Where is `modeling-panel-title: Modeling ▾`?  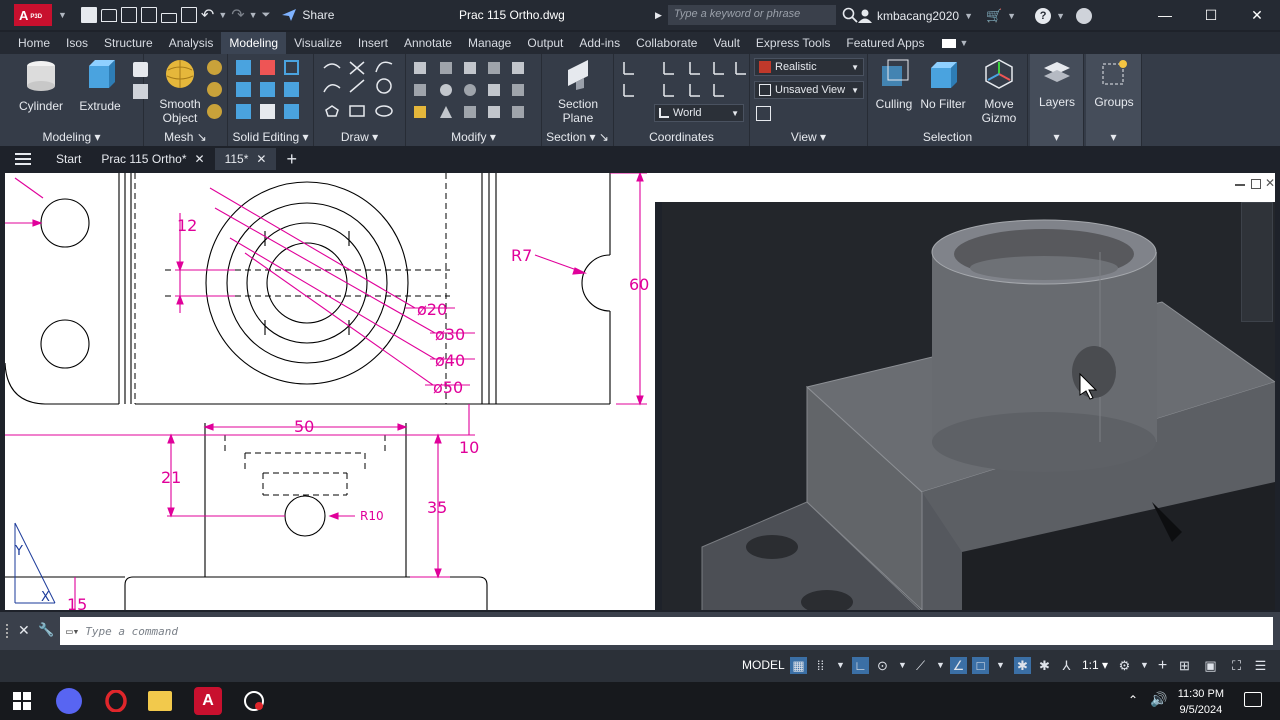
modeling-panel-title: Modeling ▾ is located at coordinates (71, 137).